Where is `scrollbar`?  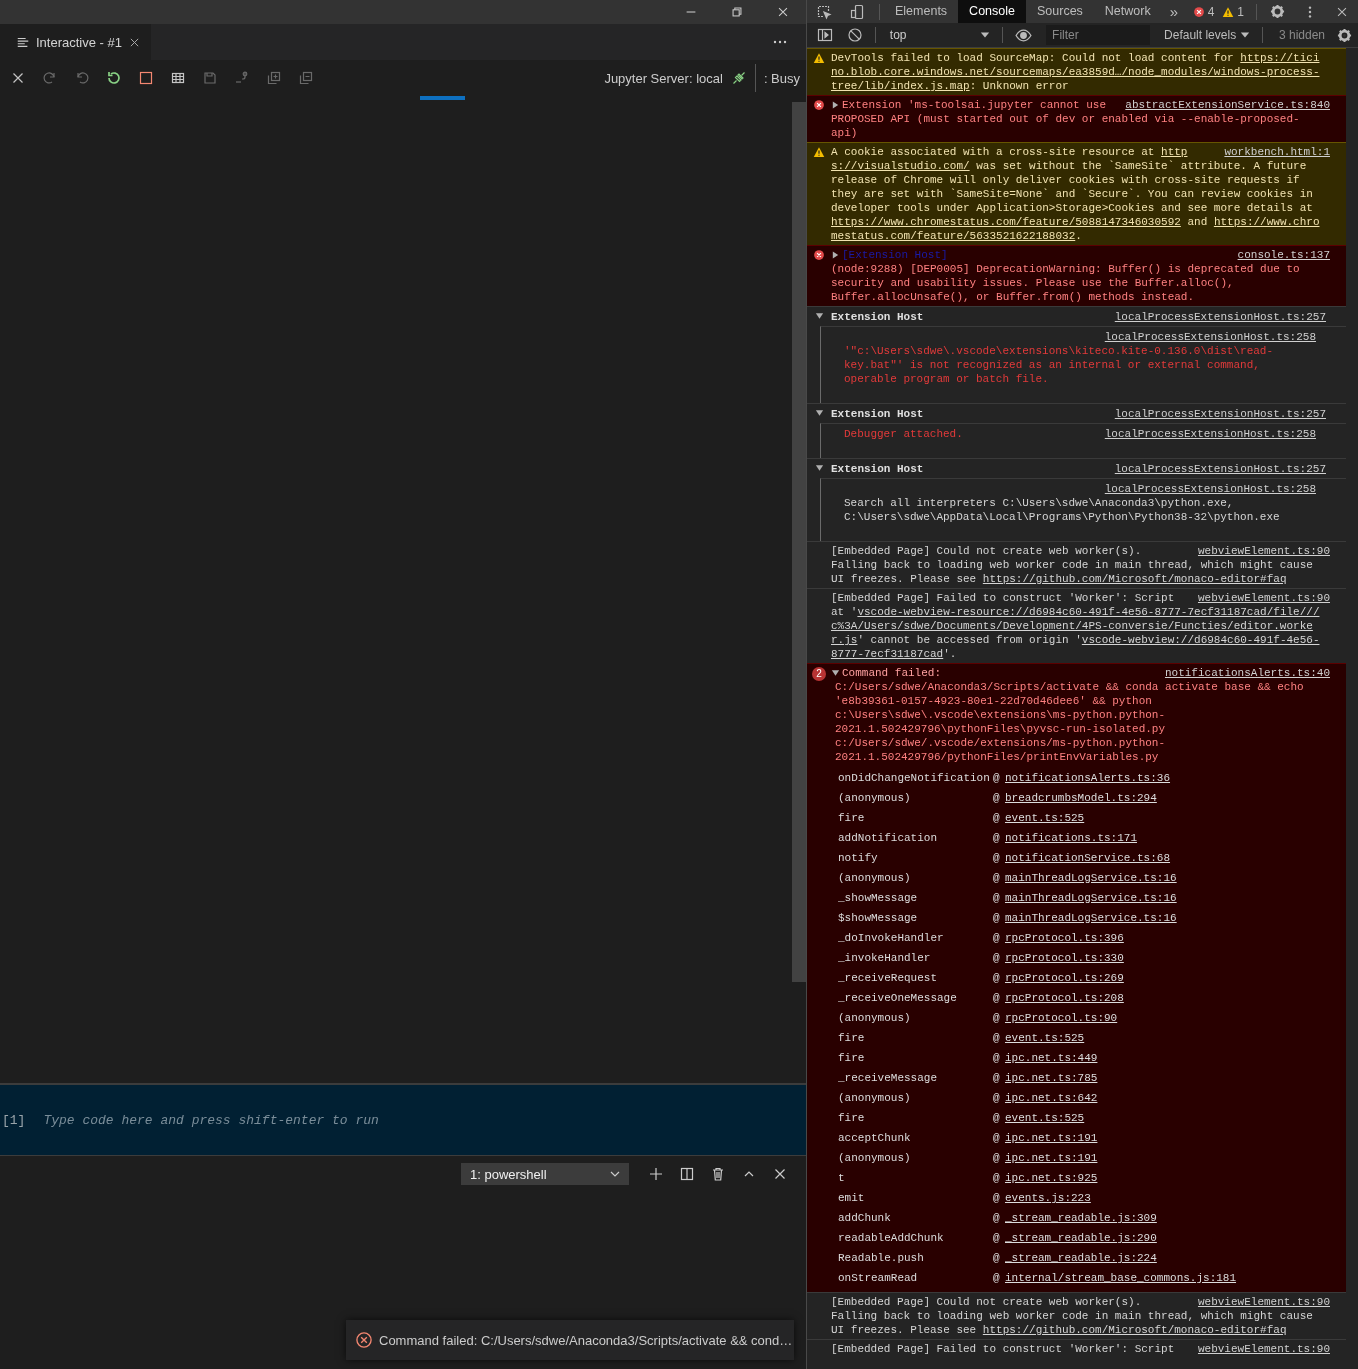 scrollbar is located at coordinates (799, 542).